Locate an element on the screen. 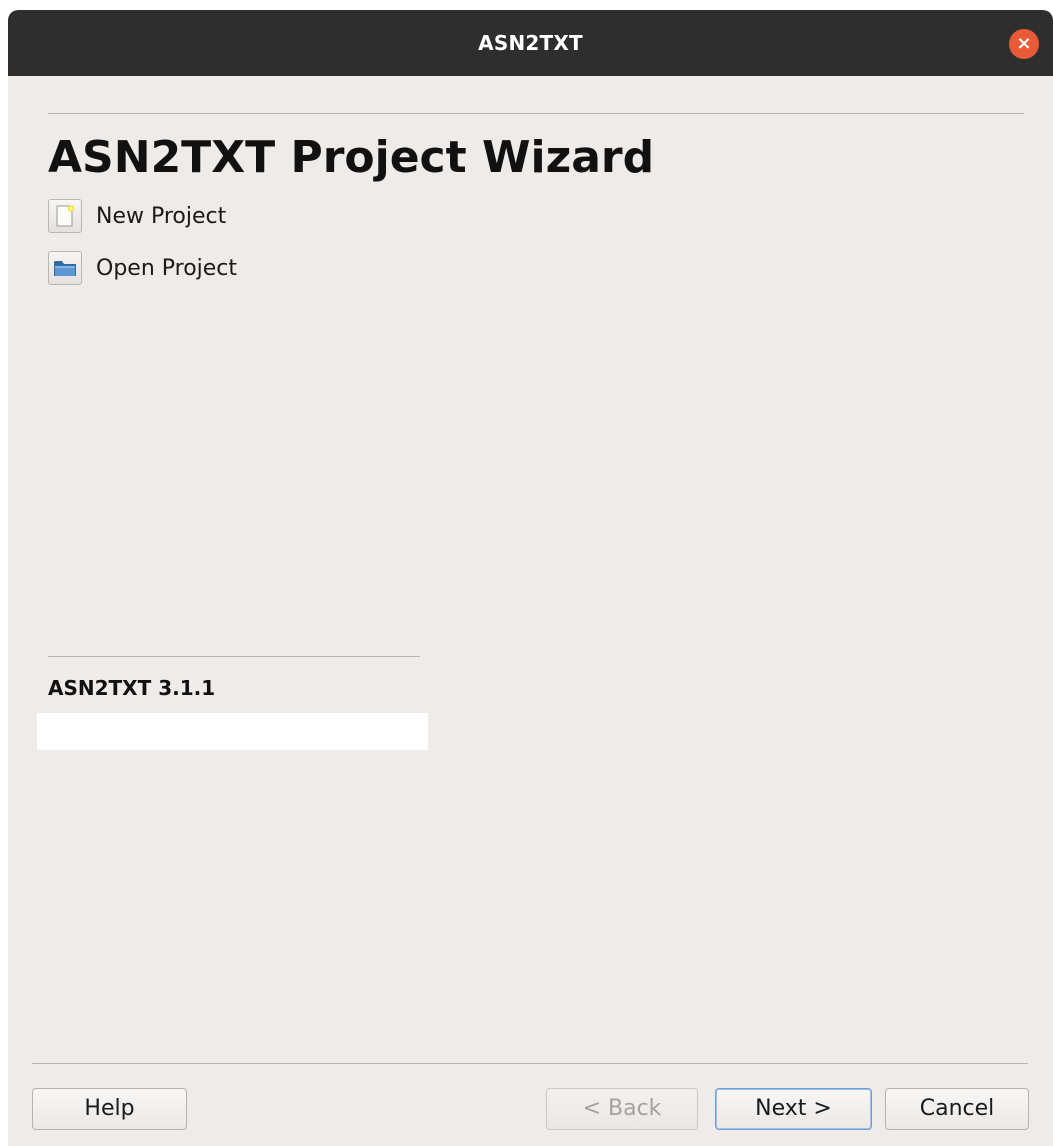 This screenshot has height=1146, width=1053. new-project-option: New Project is located at coordinates (137, 216).